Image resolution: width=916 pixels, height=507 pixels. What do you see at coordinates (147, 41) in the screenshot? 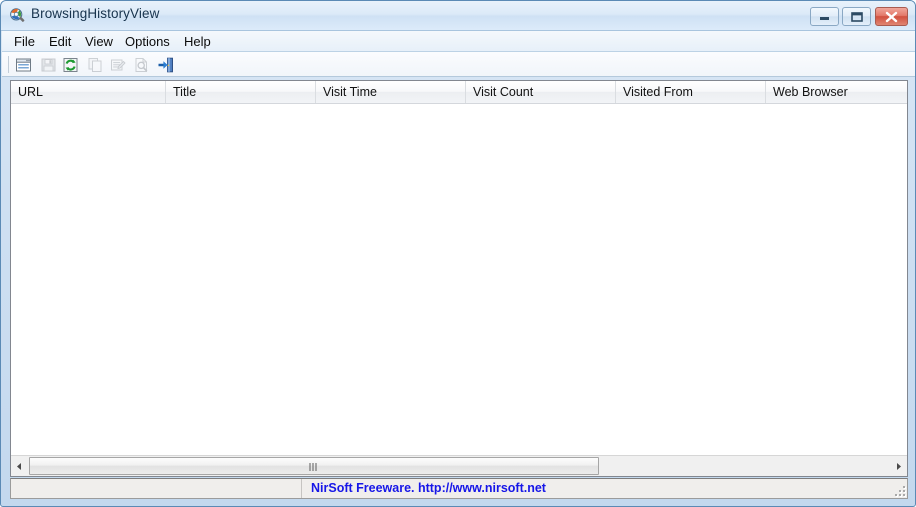
I see `menu-item-options: Options` at bounding box center [147, 41].